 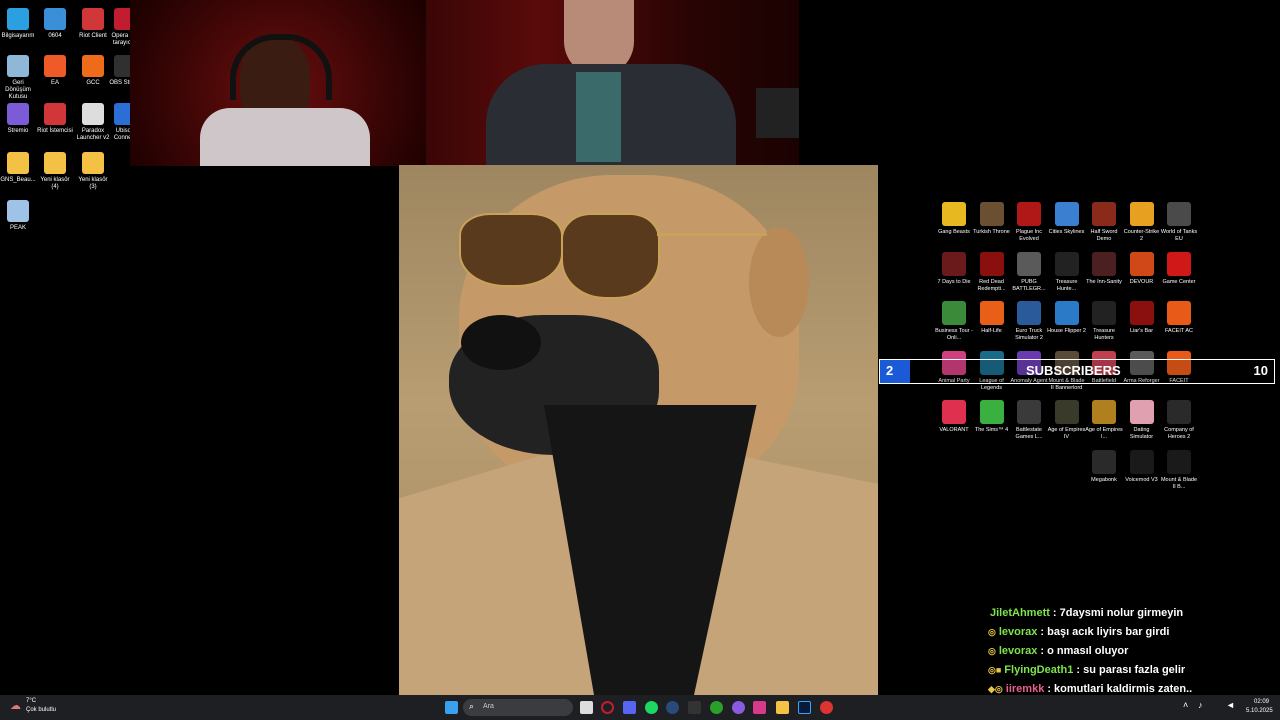 I want to click on volume-icon: ◄, so click(x=1230, y=705).